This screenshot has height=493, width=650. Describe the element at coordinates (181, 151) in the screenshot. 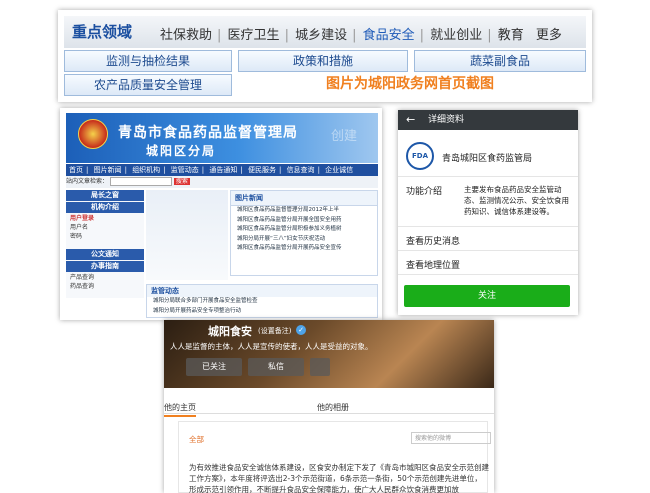

I see `site-subtitle: 城阳区分局` at that location.